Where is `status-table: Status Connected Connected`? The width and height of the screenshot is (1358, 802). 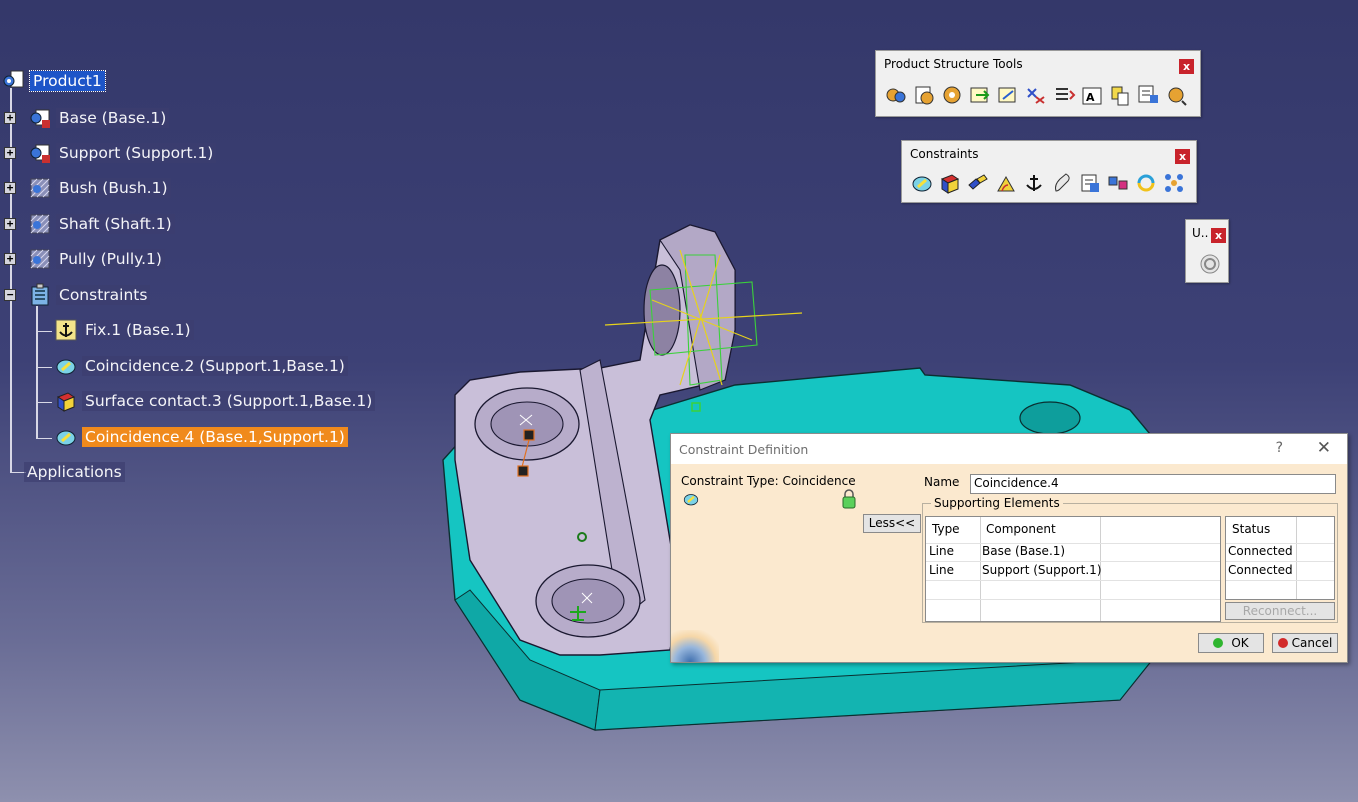 status-table: Status Connected Connected is located at coordinates (1280, 558).